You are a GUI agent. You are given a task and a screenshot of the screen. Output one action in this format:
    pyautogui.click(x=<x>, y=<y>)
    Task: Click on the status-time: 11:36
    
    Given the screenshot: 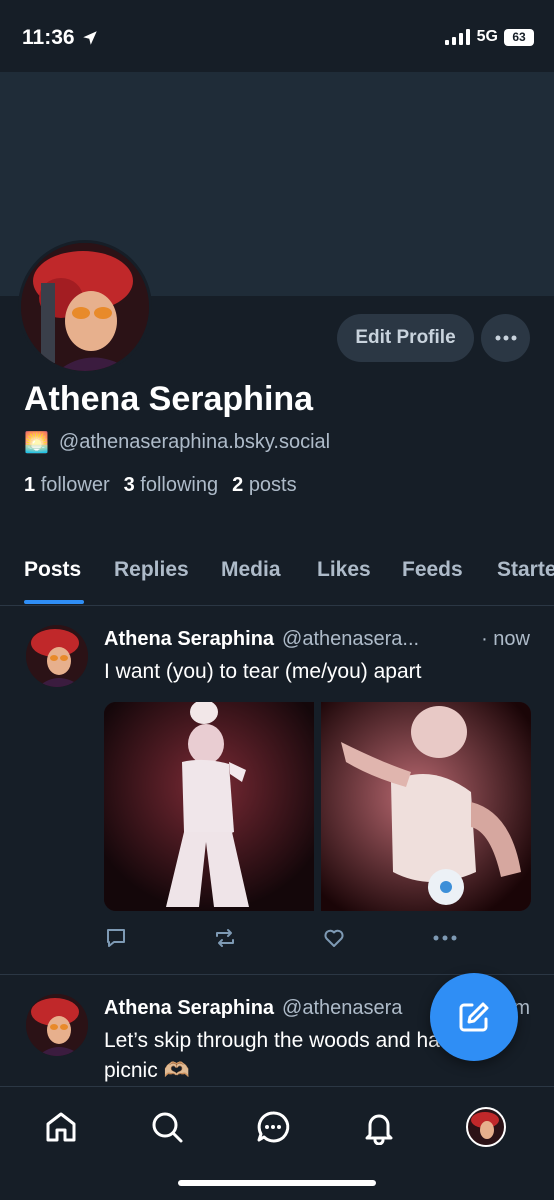 What is the action you would take?
    pyautogui.click(x=60, y=38)
    